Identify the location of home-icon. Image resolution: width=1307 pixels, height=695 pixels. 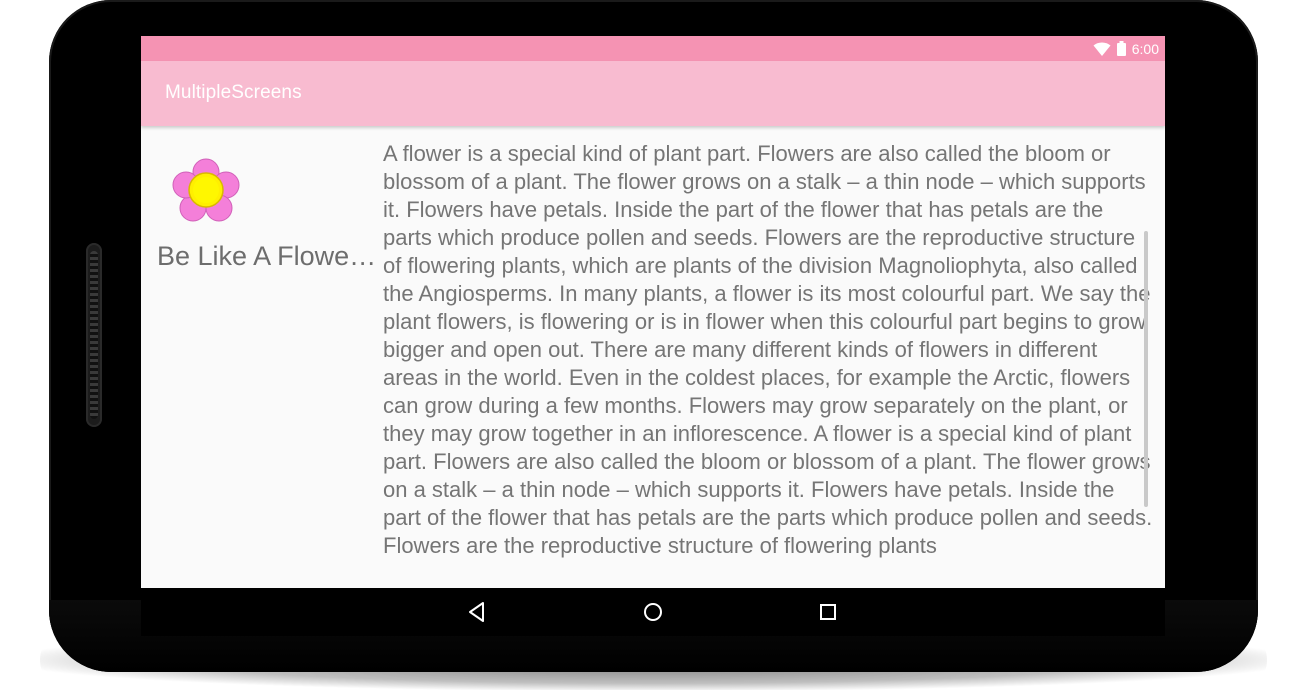
(653, 612).